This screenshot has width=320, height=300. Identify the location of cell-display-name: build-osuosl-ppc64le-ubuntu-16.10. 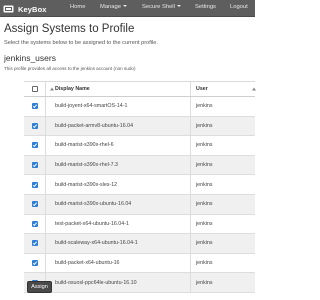
(96, 282).